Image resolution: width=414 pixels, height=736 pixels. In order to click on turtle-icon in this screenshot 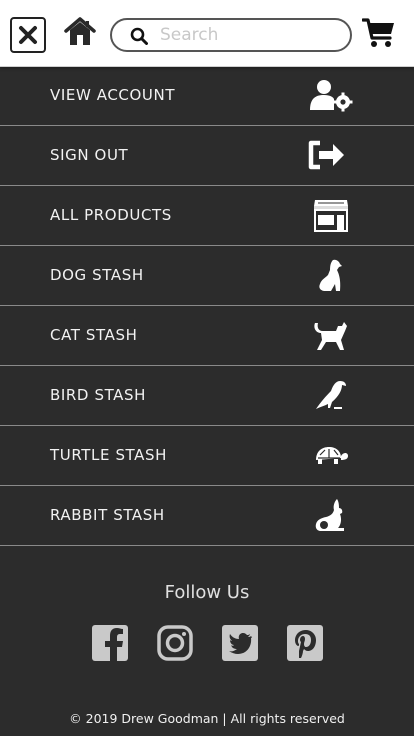, I will do `click(331, 455)`.